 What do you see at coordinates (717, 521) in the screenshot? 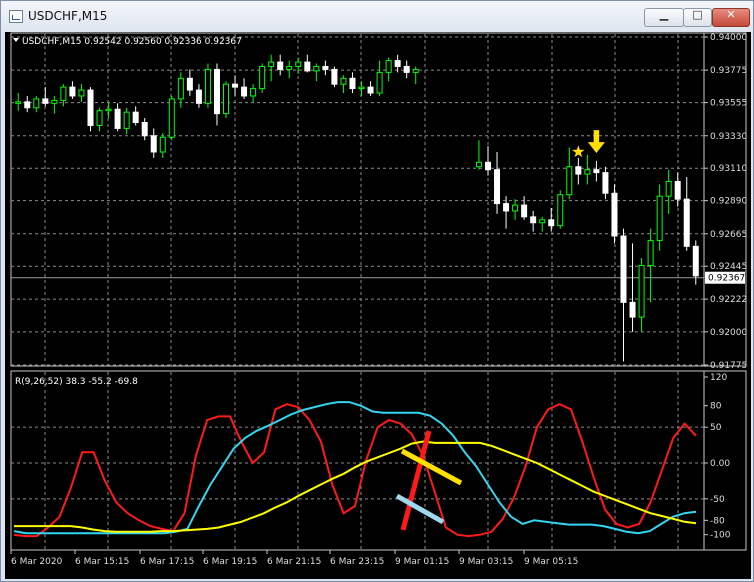
I see `osc-tick-label: -80` at bounding box center [717, 521].